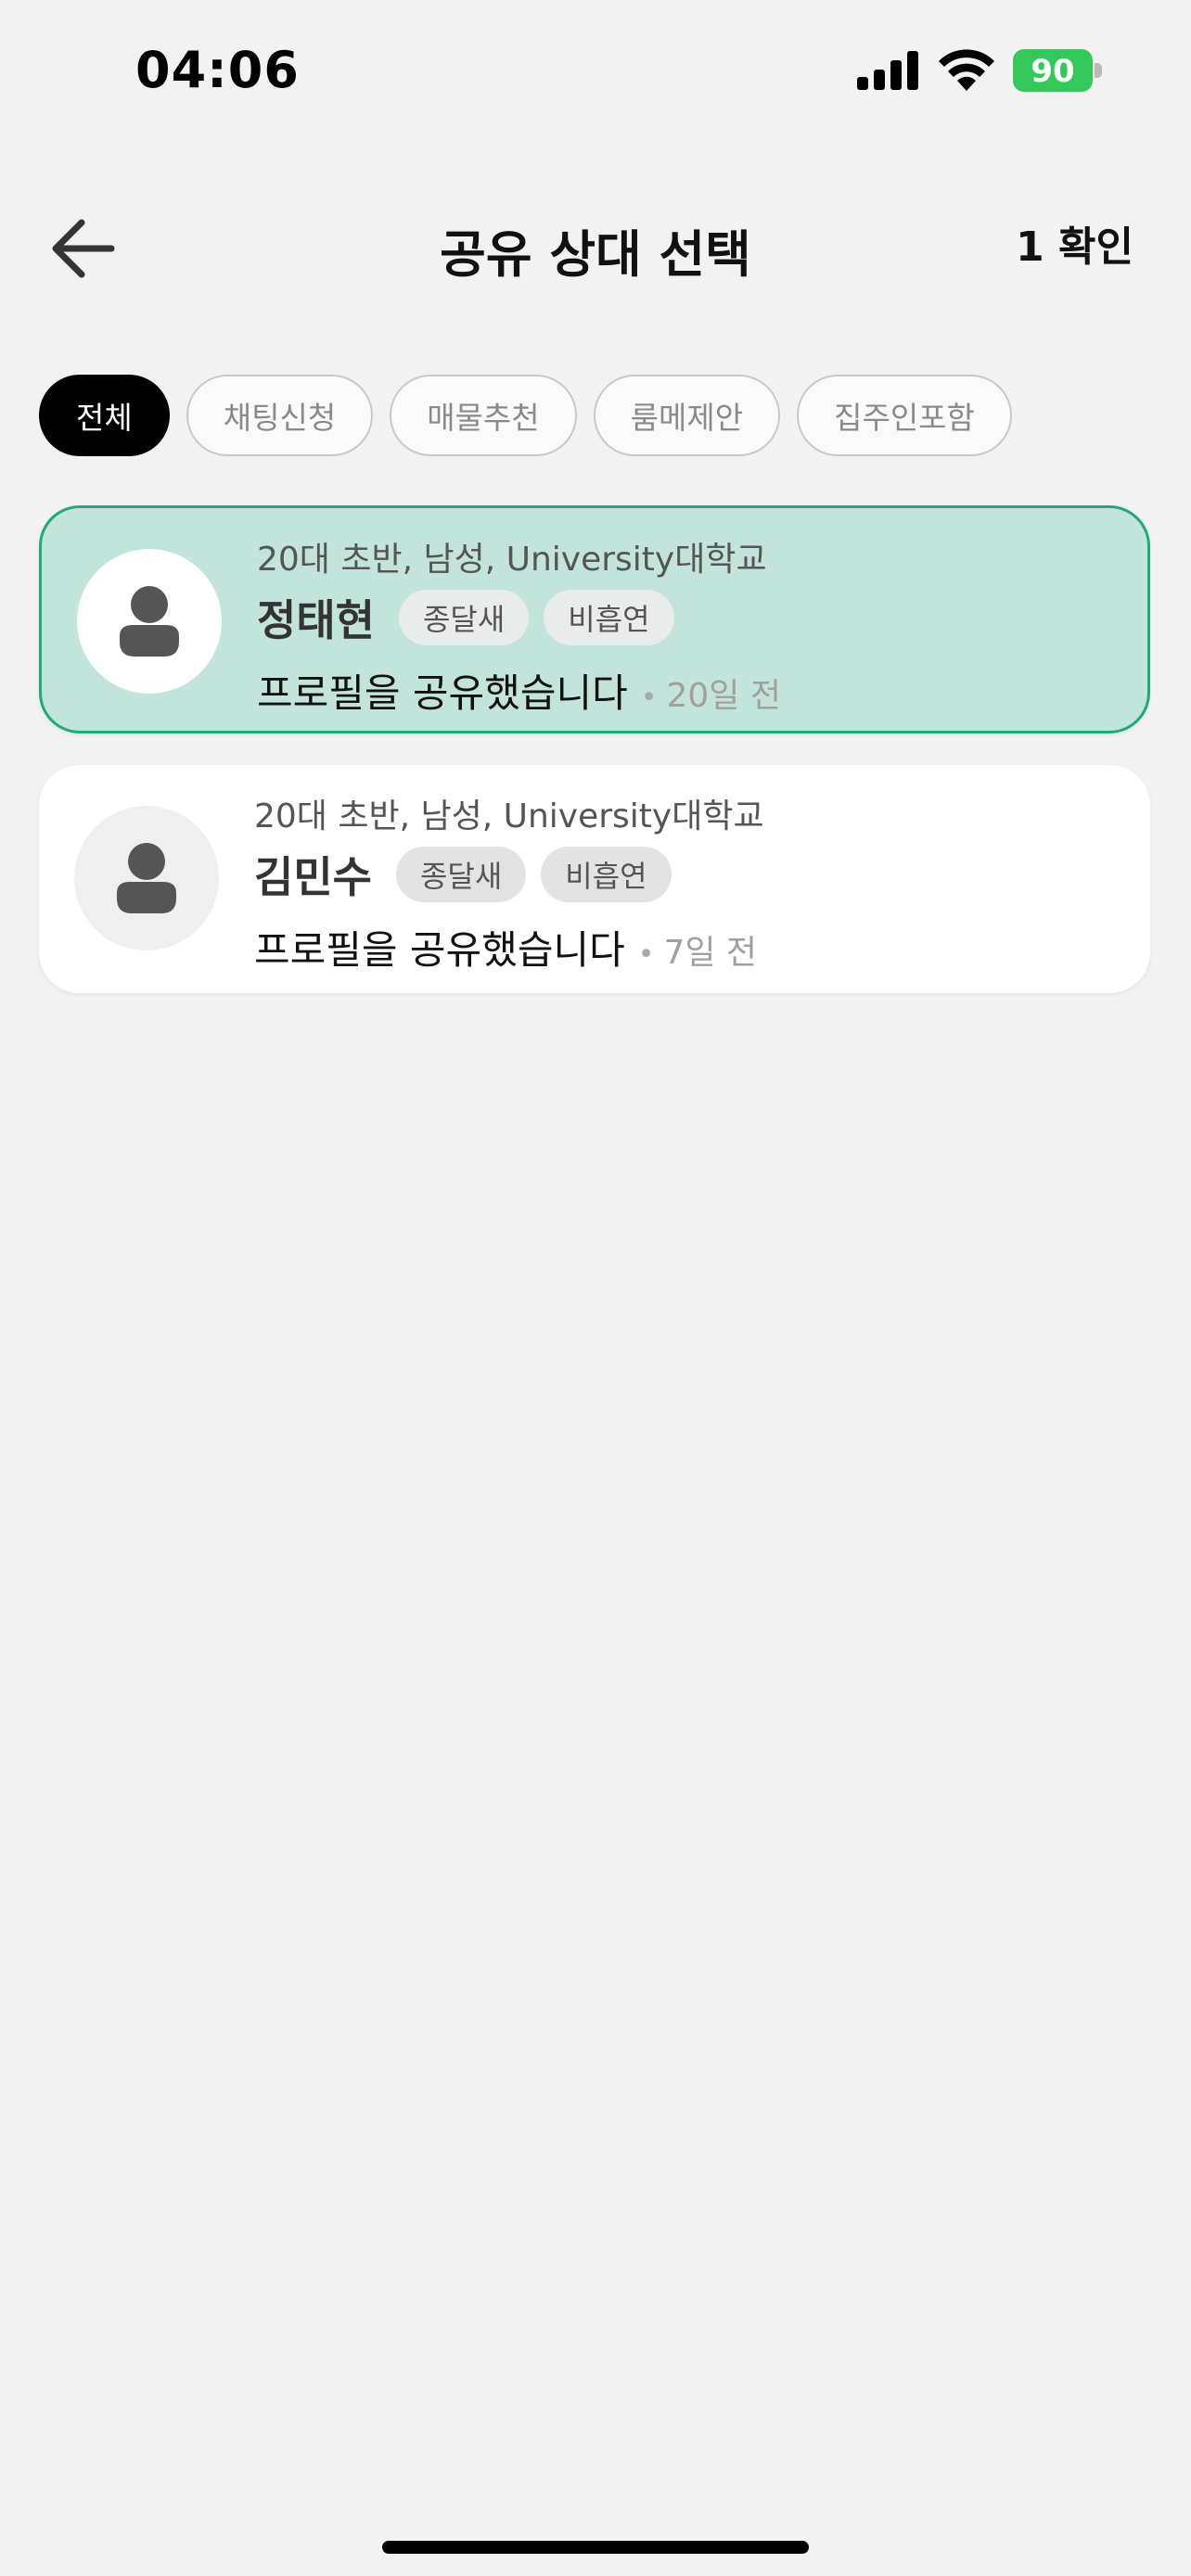  What do you see at coordinates (905, 415) in the screenshot?
I see `filter-chip-landlord-included: 집주인포함` at bounding box center [905, 415].